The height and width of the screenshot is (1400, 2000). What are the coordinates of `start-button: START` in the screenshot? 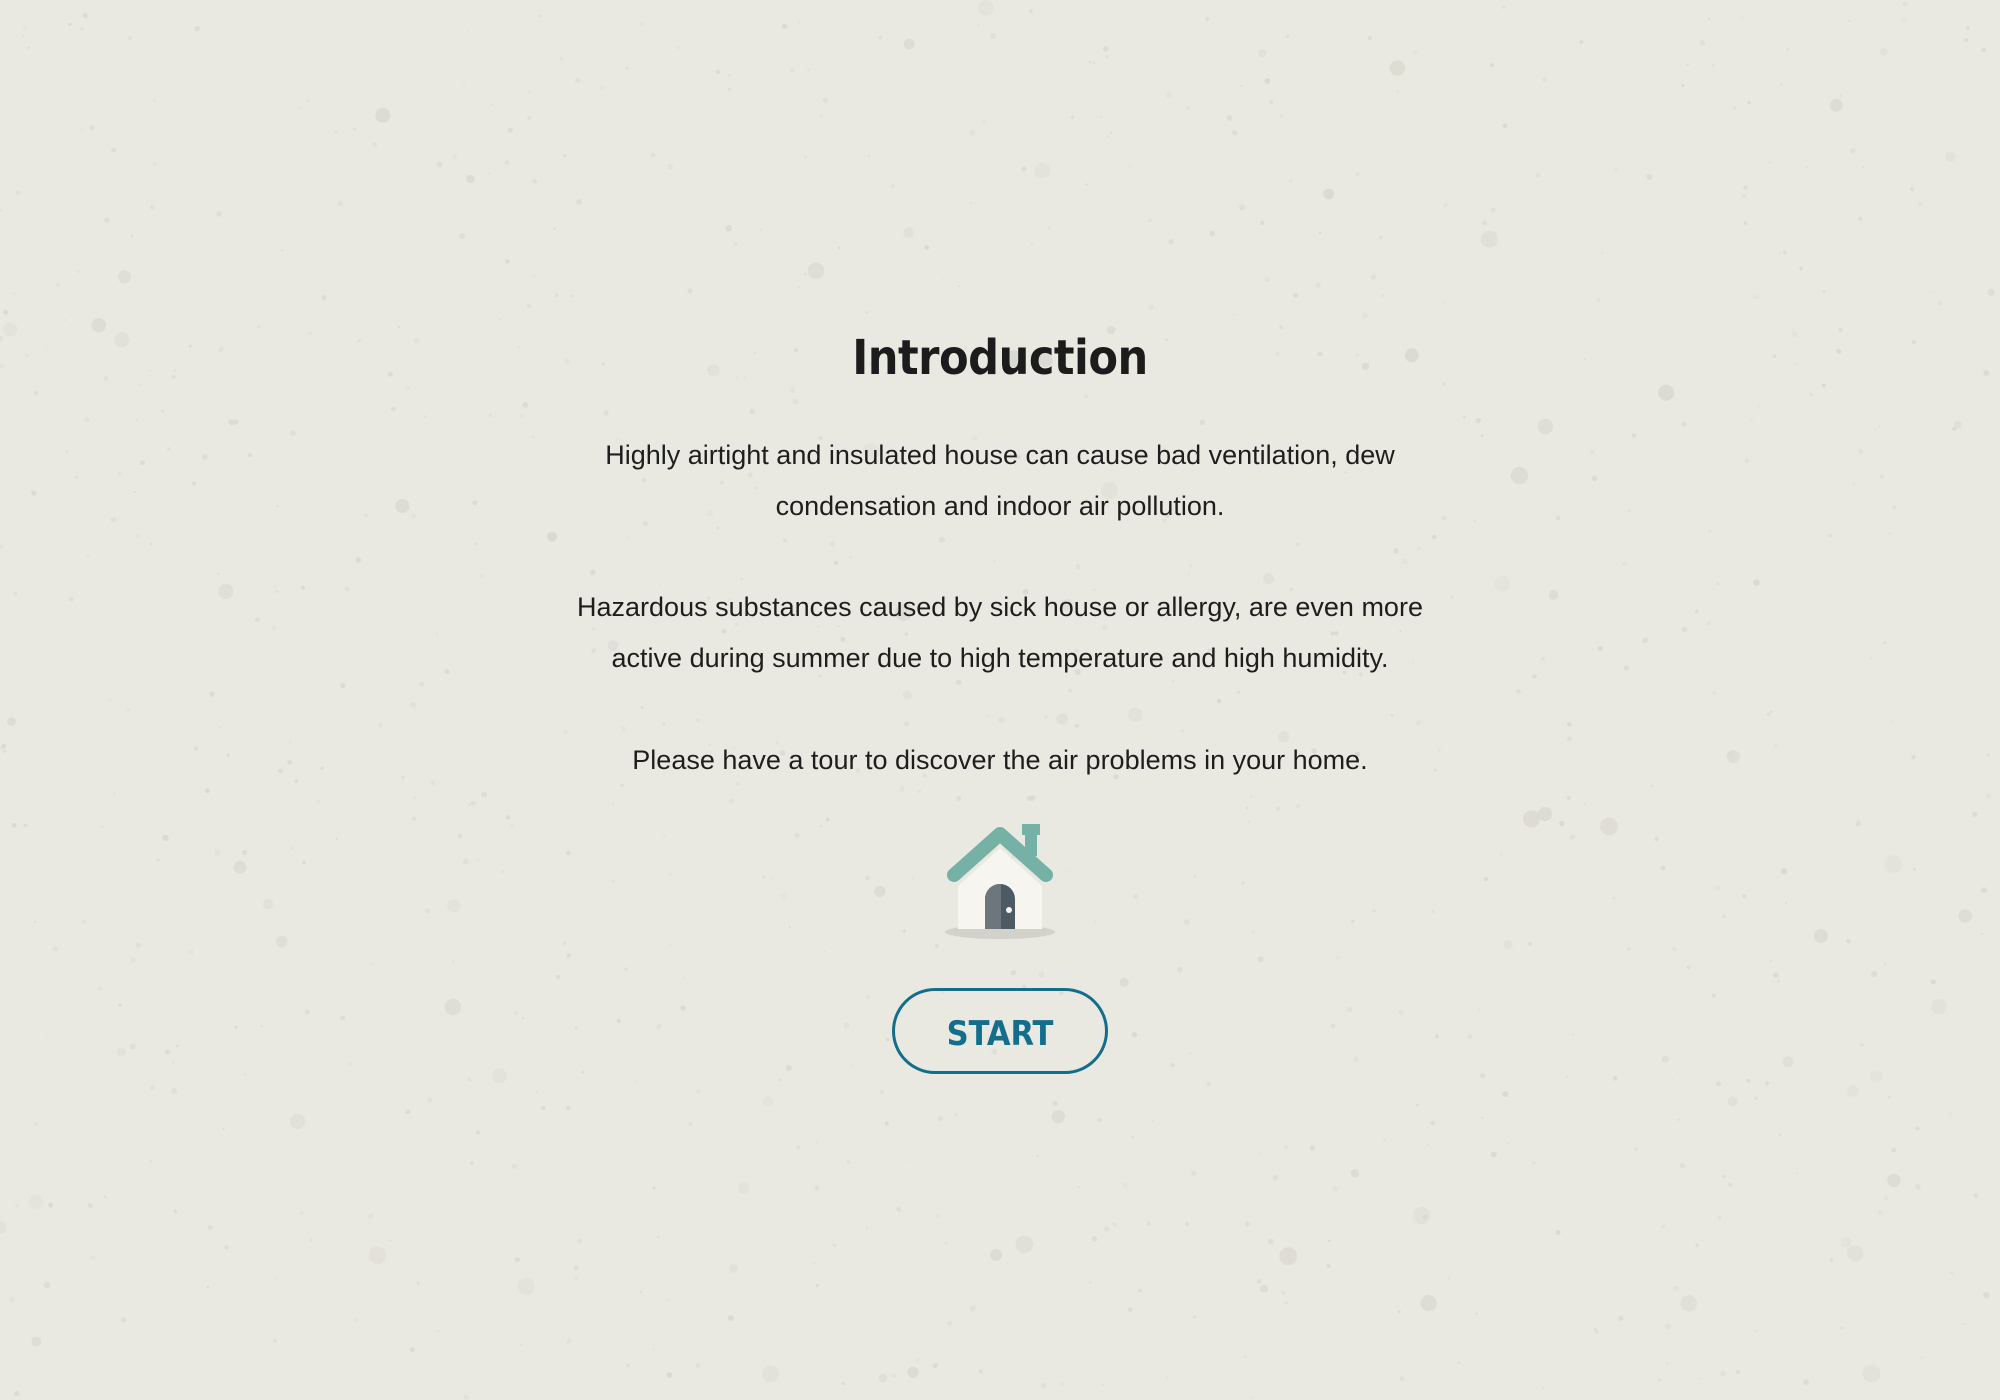 It's located at (1000, 1031).